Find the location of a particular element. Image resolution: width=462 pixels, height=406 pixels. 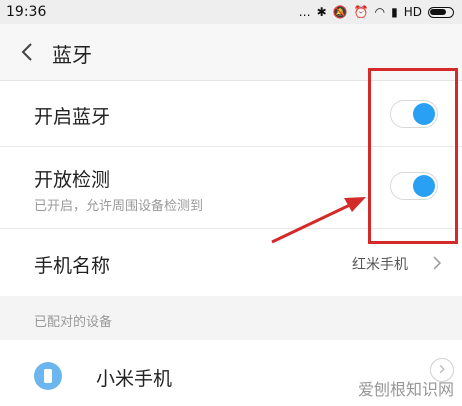

network-label: HD is located at coordinates (412, 12).